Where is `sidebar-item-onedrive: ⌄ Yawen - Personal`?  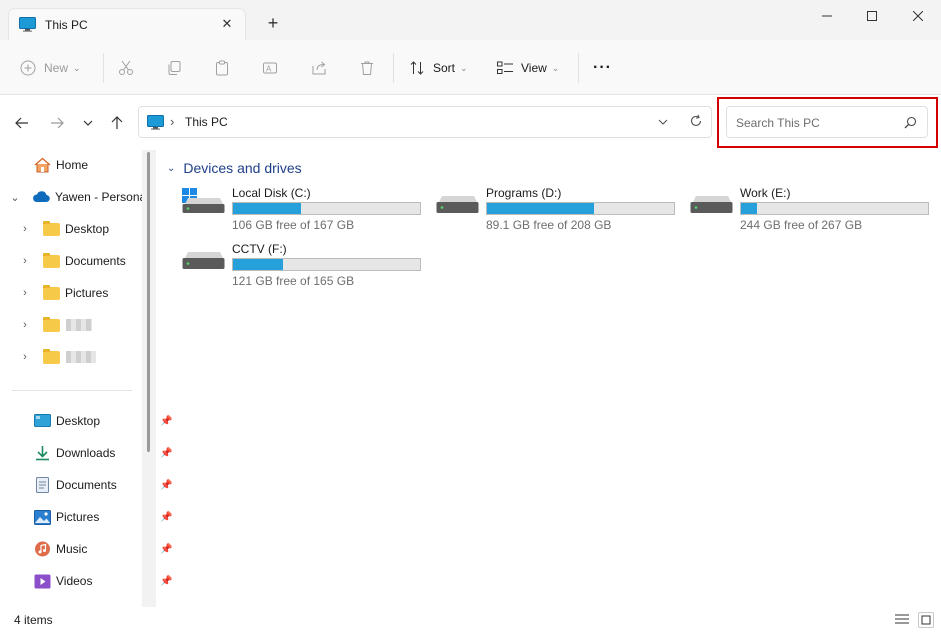 sidebar-item-onedrive: ⌄ Yawen - Personal is located at coordinates (79, 197).